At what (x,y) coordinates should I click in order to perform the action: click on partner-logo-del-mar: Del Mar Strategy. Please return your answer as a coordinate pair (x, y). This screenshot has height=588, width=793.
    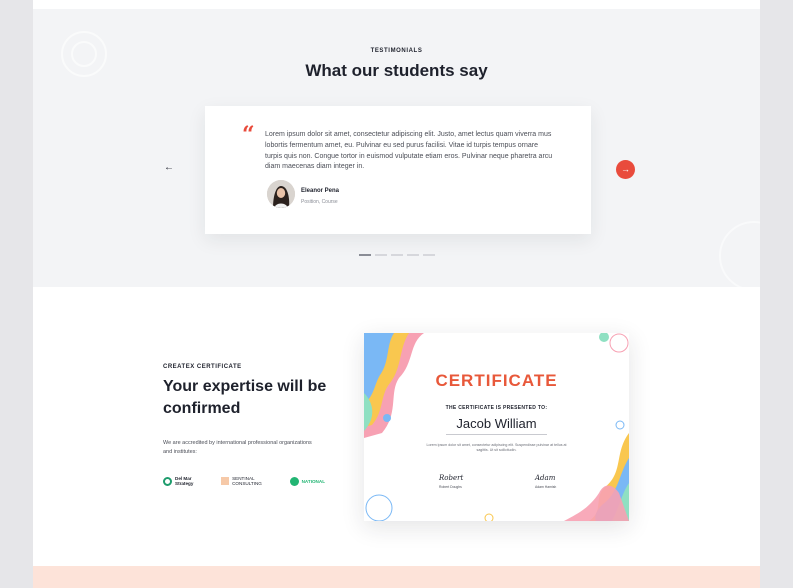
    Looking at the image, I should click on (178, 481).